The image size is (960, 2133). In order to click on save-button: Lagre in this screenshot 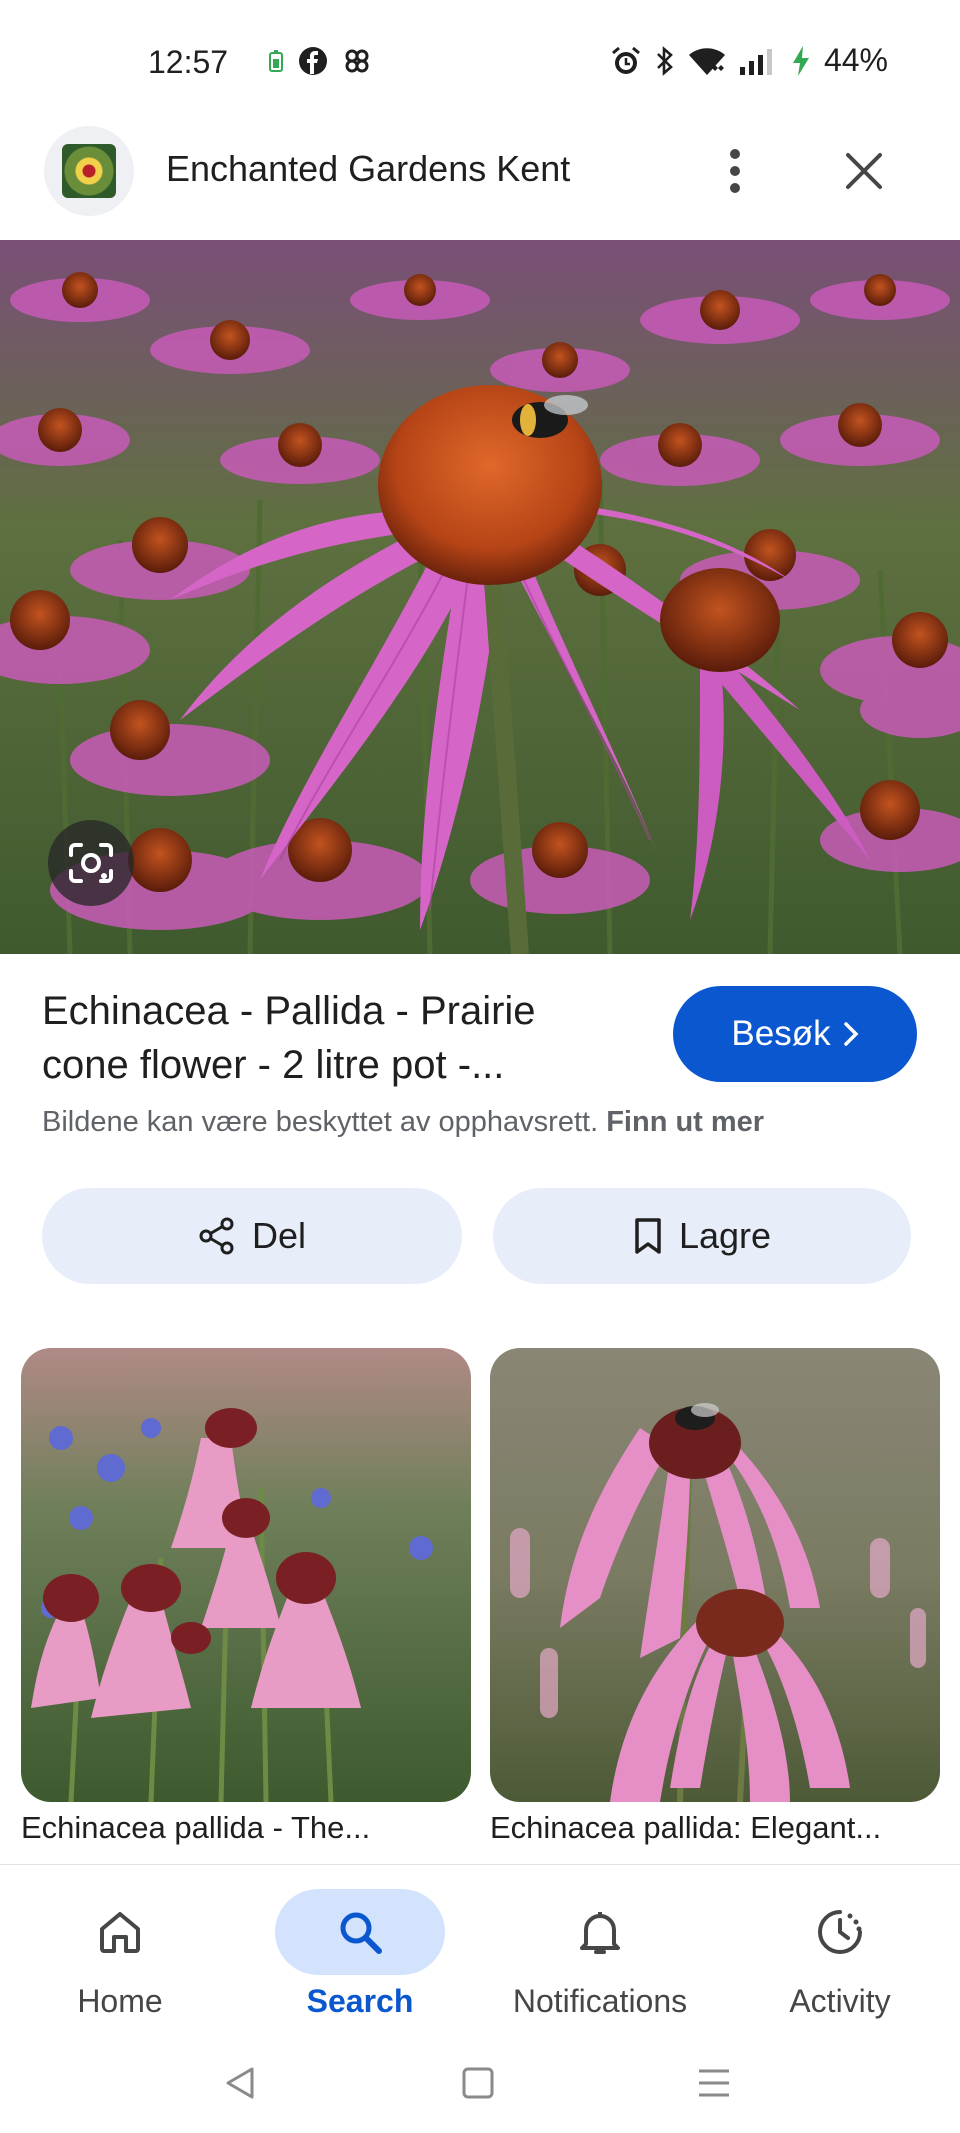, I will do `click(702, 1236)`.